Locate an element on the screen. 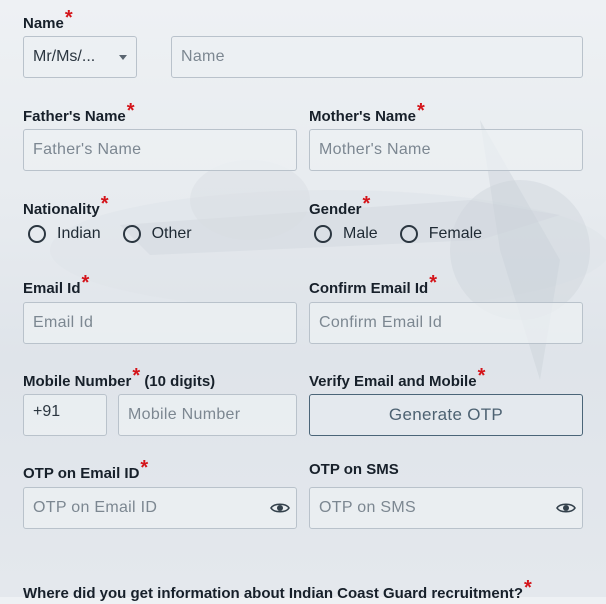  gender-radio-male: Male is located at coordinates (346, 234).